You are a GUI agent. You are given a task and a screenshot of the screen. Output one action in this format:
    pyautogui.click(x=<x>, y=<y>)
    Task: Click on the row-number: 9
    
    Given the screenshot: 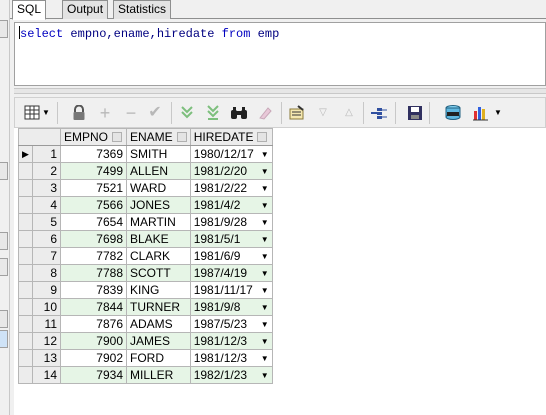 What is the action you would take?
    pyautogui.click(x=46, y=290)
    